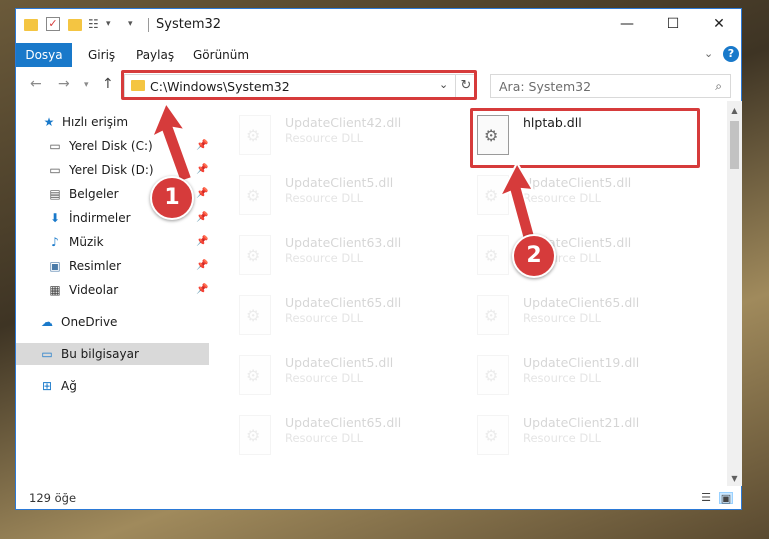 The height and width of the screenshot is (539, 769). I want to click on tab-view: Görünüm, so click(221, 55).